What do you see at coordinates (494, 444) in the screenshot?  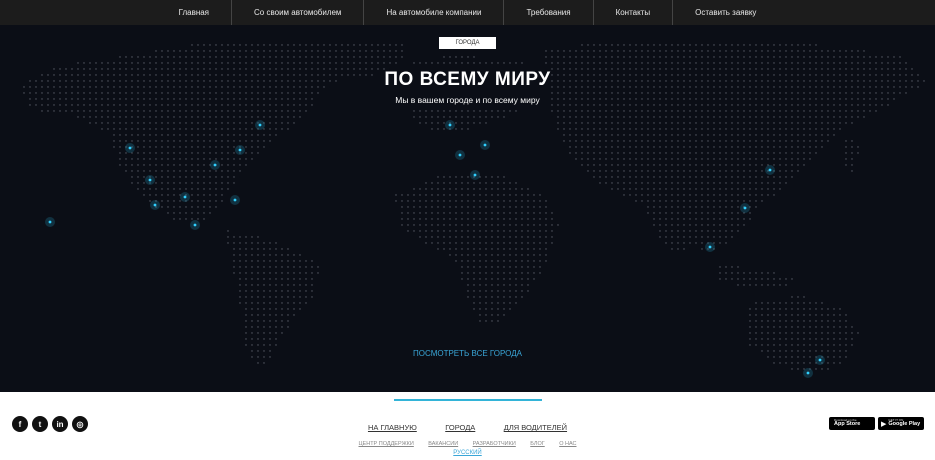 I see `footer-link-developers: РАЗРАБОТЧИКИ` at bounding box center [494, 444].